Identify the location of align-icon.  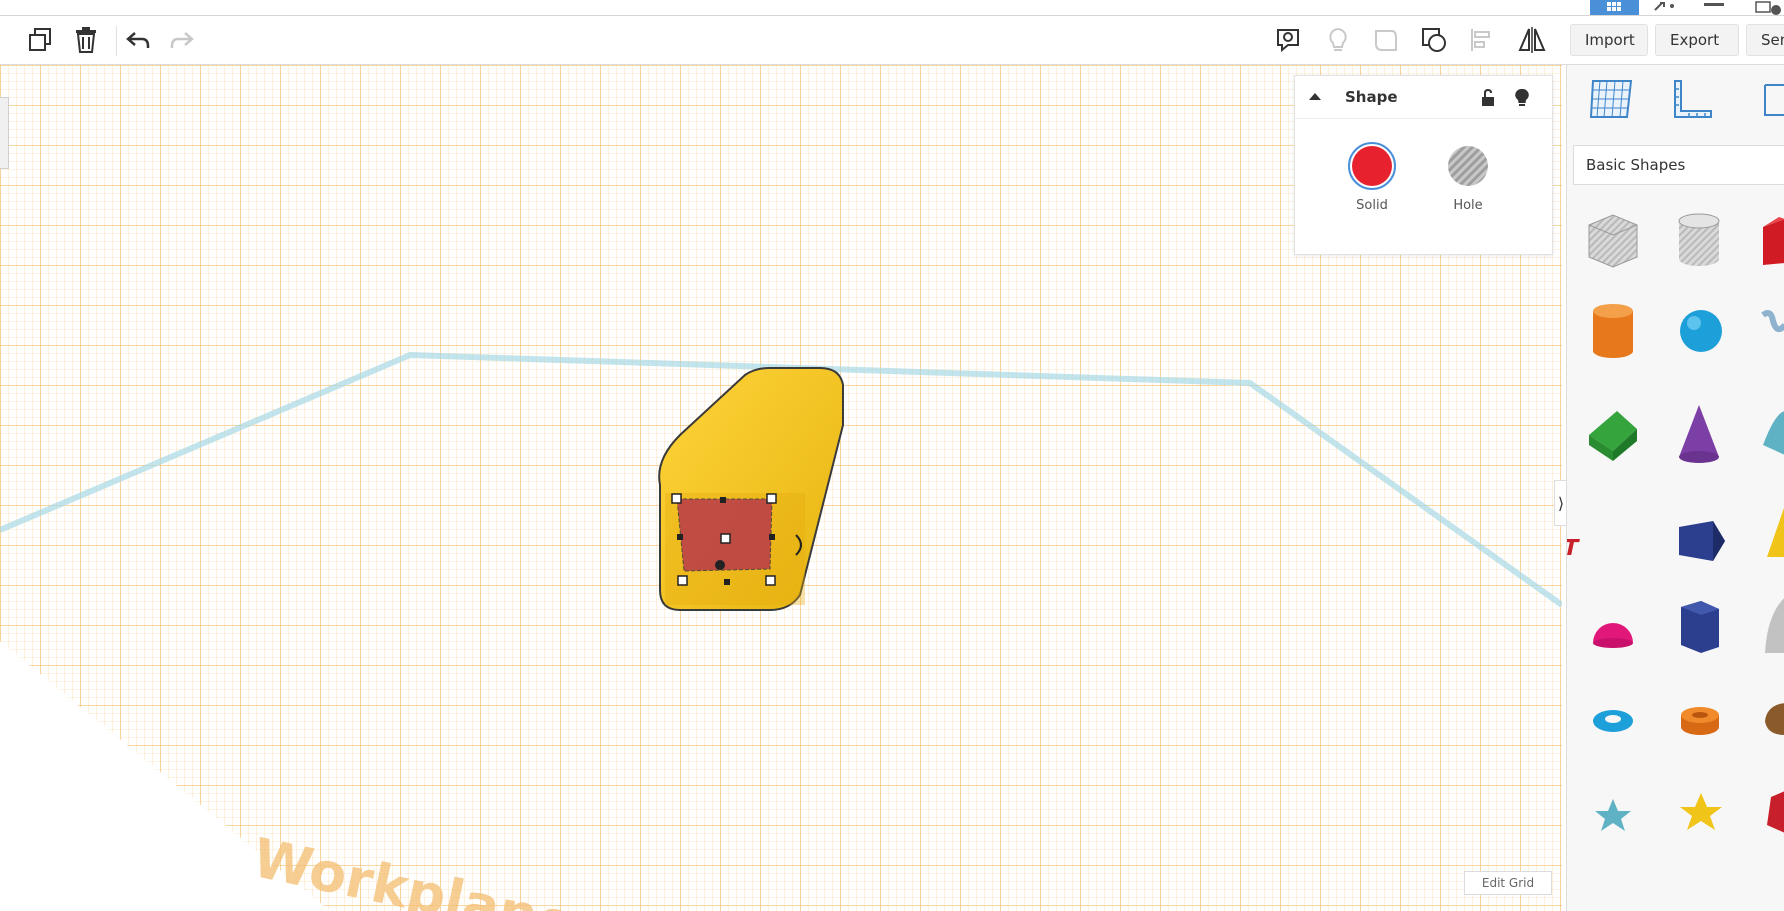
(1480, 40).